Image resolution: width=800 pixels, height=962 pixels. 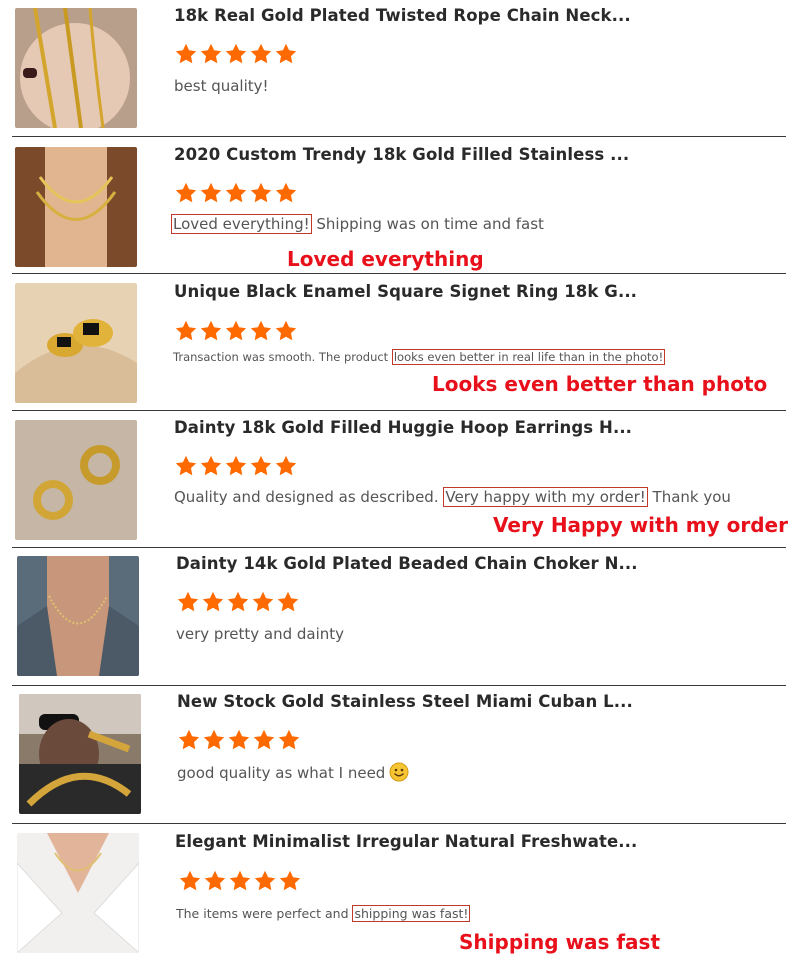 What do you see at coordinates (689, 497) in the screenshot?
I see `comment-text: Thank you` at bounding box center [689, 497].